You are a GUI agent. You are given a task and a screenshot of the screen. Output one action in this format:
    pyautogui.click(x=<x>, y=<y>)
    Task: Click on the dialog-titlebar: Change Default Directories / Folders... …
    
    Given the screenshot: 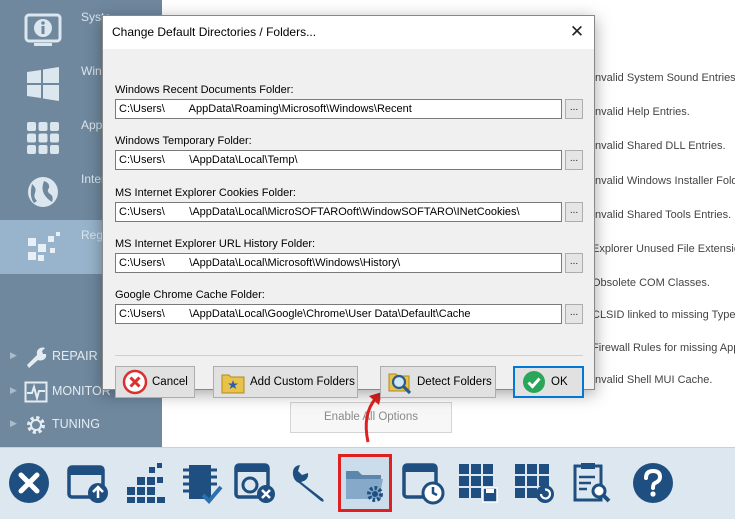 What is the action you would take?
    pyautogui.click(x=348, y=32)
    